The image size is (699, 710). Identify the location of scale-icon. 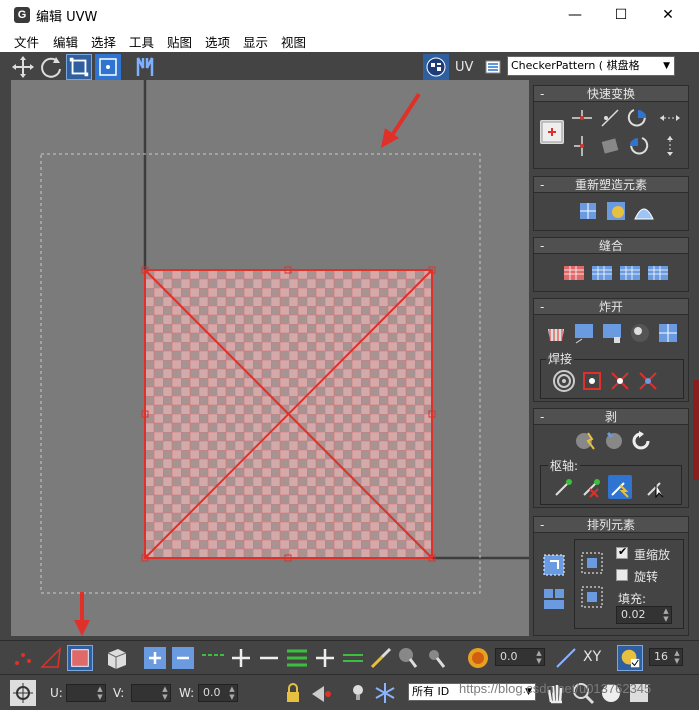
(79, 67).